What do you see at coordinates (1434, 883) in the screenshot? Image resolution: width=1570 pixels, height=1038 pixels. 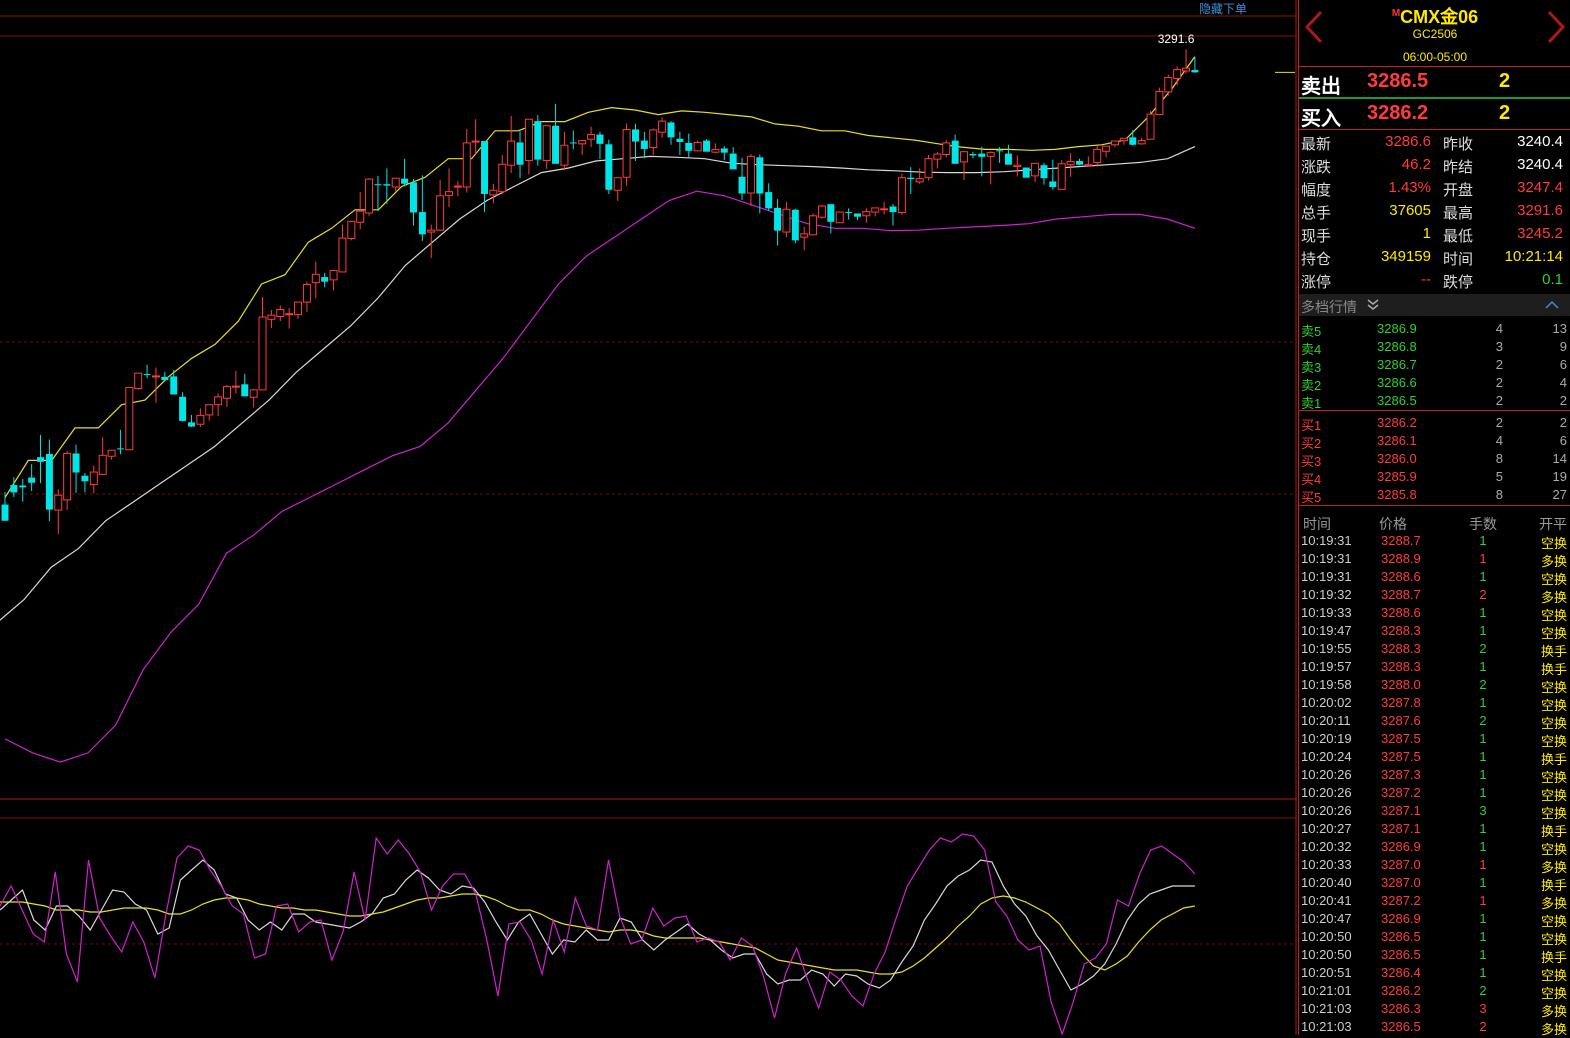 I see `tick-row: 10:20:40 3287.0 1 换手` at bounding box center [1434, 883].